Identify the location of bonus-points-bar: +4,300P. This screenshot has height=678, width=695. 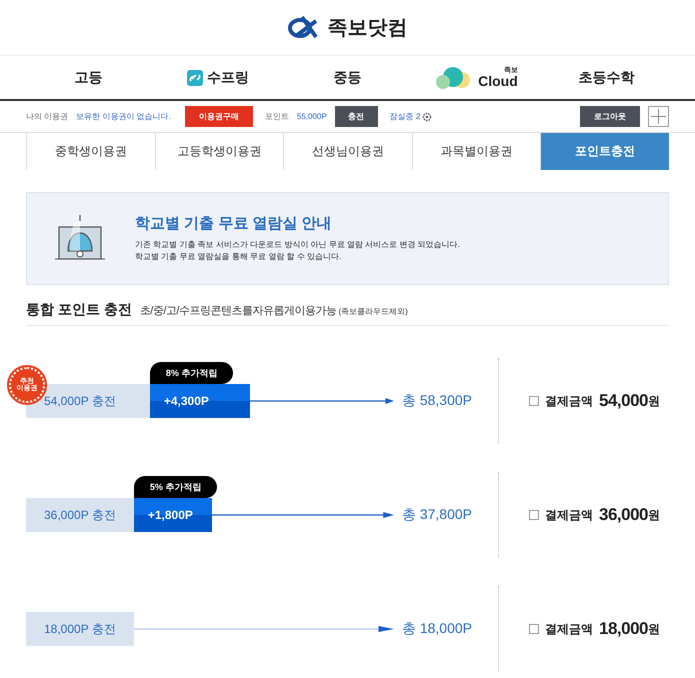
(200, 401).